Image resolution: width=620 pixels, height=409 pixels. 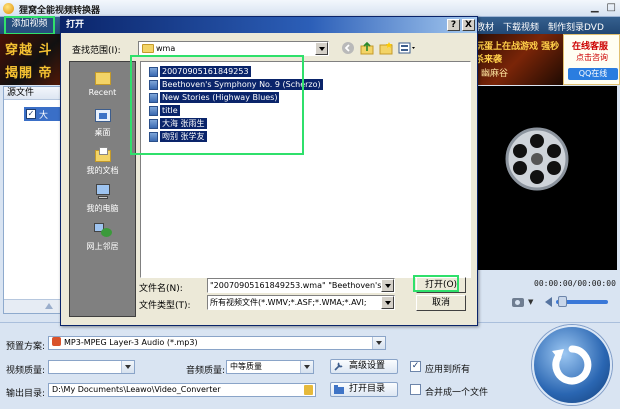 I want to click on video-preview, so click(x=547, y=178).